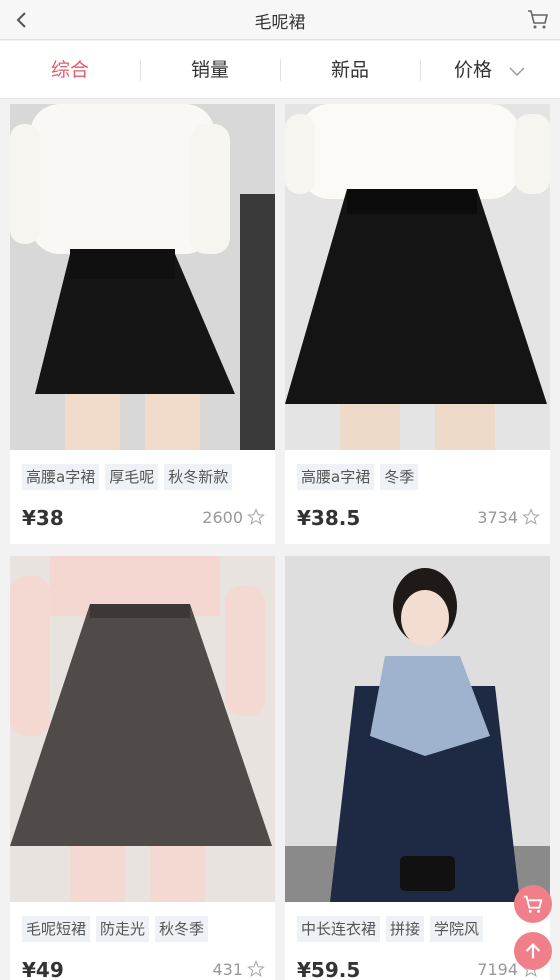  What do you see at coordinates (56, 929) in the screenshot?
I see `product-tag: 毛呢短裙` at bounding box center [56, 929].